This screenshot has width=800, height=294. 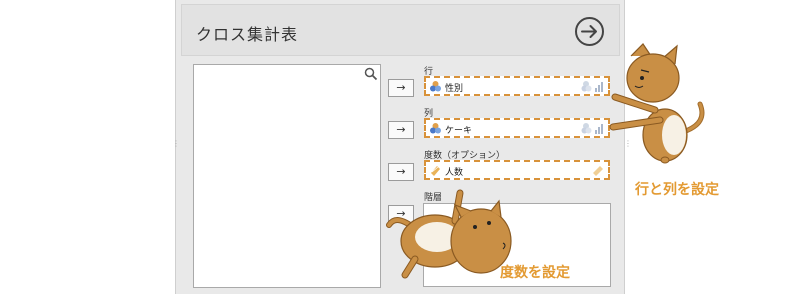 What do you see at coordinates (176, 144) in the screenshot?
I see `resize-handle-left: ⋮` at bounding box center [176, 144].